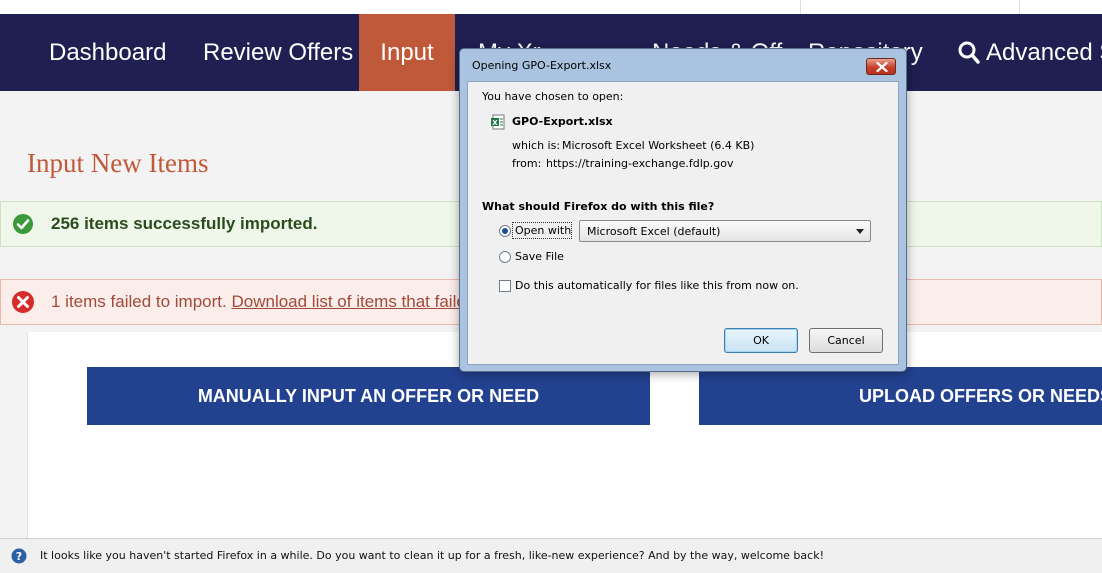 Image resolution: width=1102 pixels, height=573 pixels. Describe the element at coordinates (900, 396) in the screenshot. I see `upload-offers-button: UPLOAD OFFERS OR NEEDS` at that location.